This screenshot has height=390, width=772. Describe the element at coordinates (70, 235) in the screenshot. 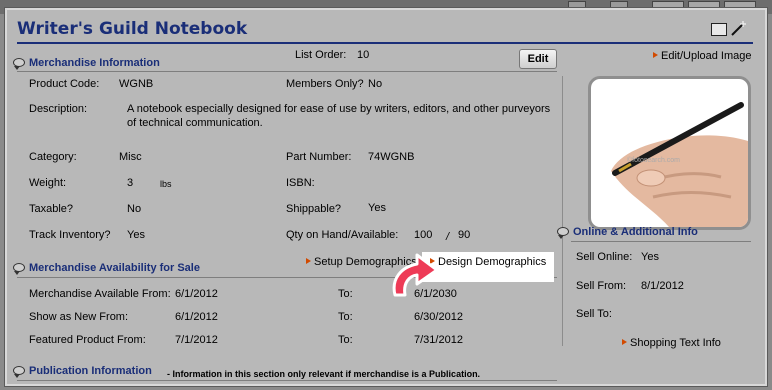

I see `track-inventory-label: Track Inventory?` at that location.